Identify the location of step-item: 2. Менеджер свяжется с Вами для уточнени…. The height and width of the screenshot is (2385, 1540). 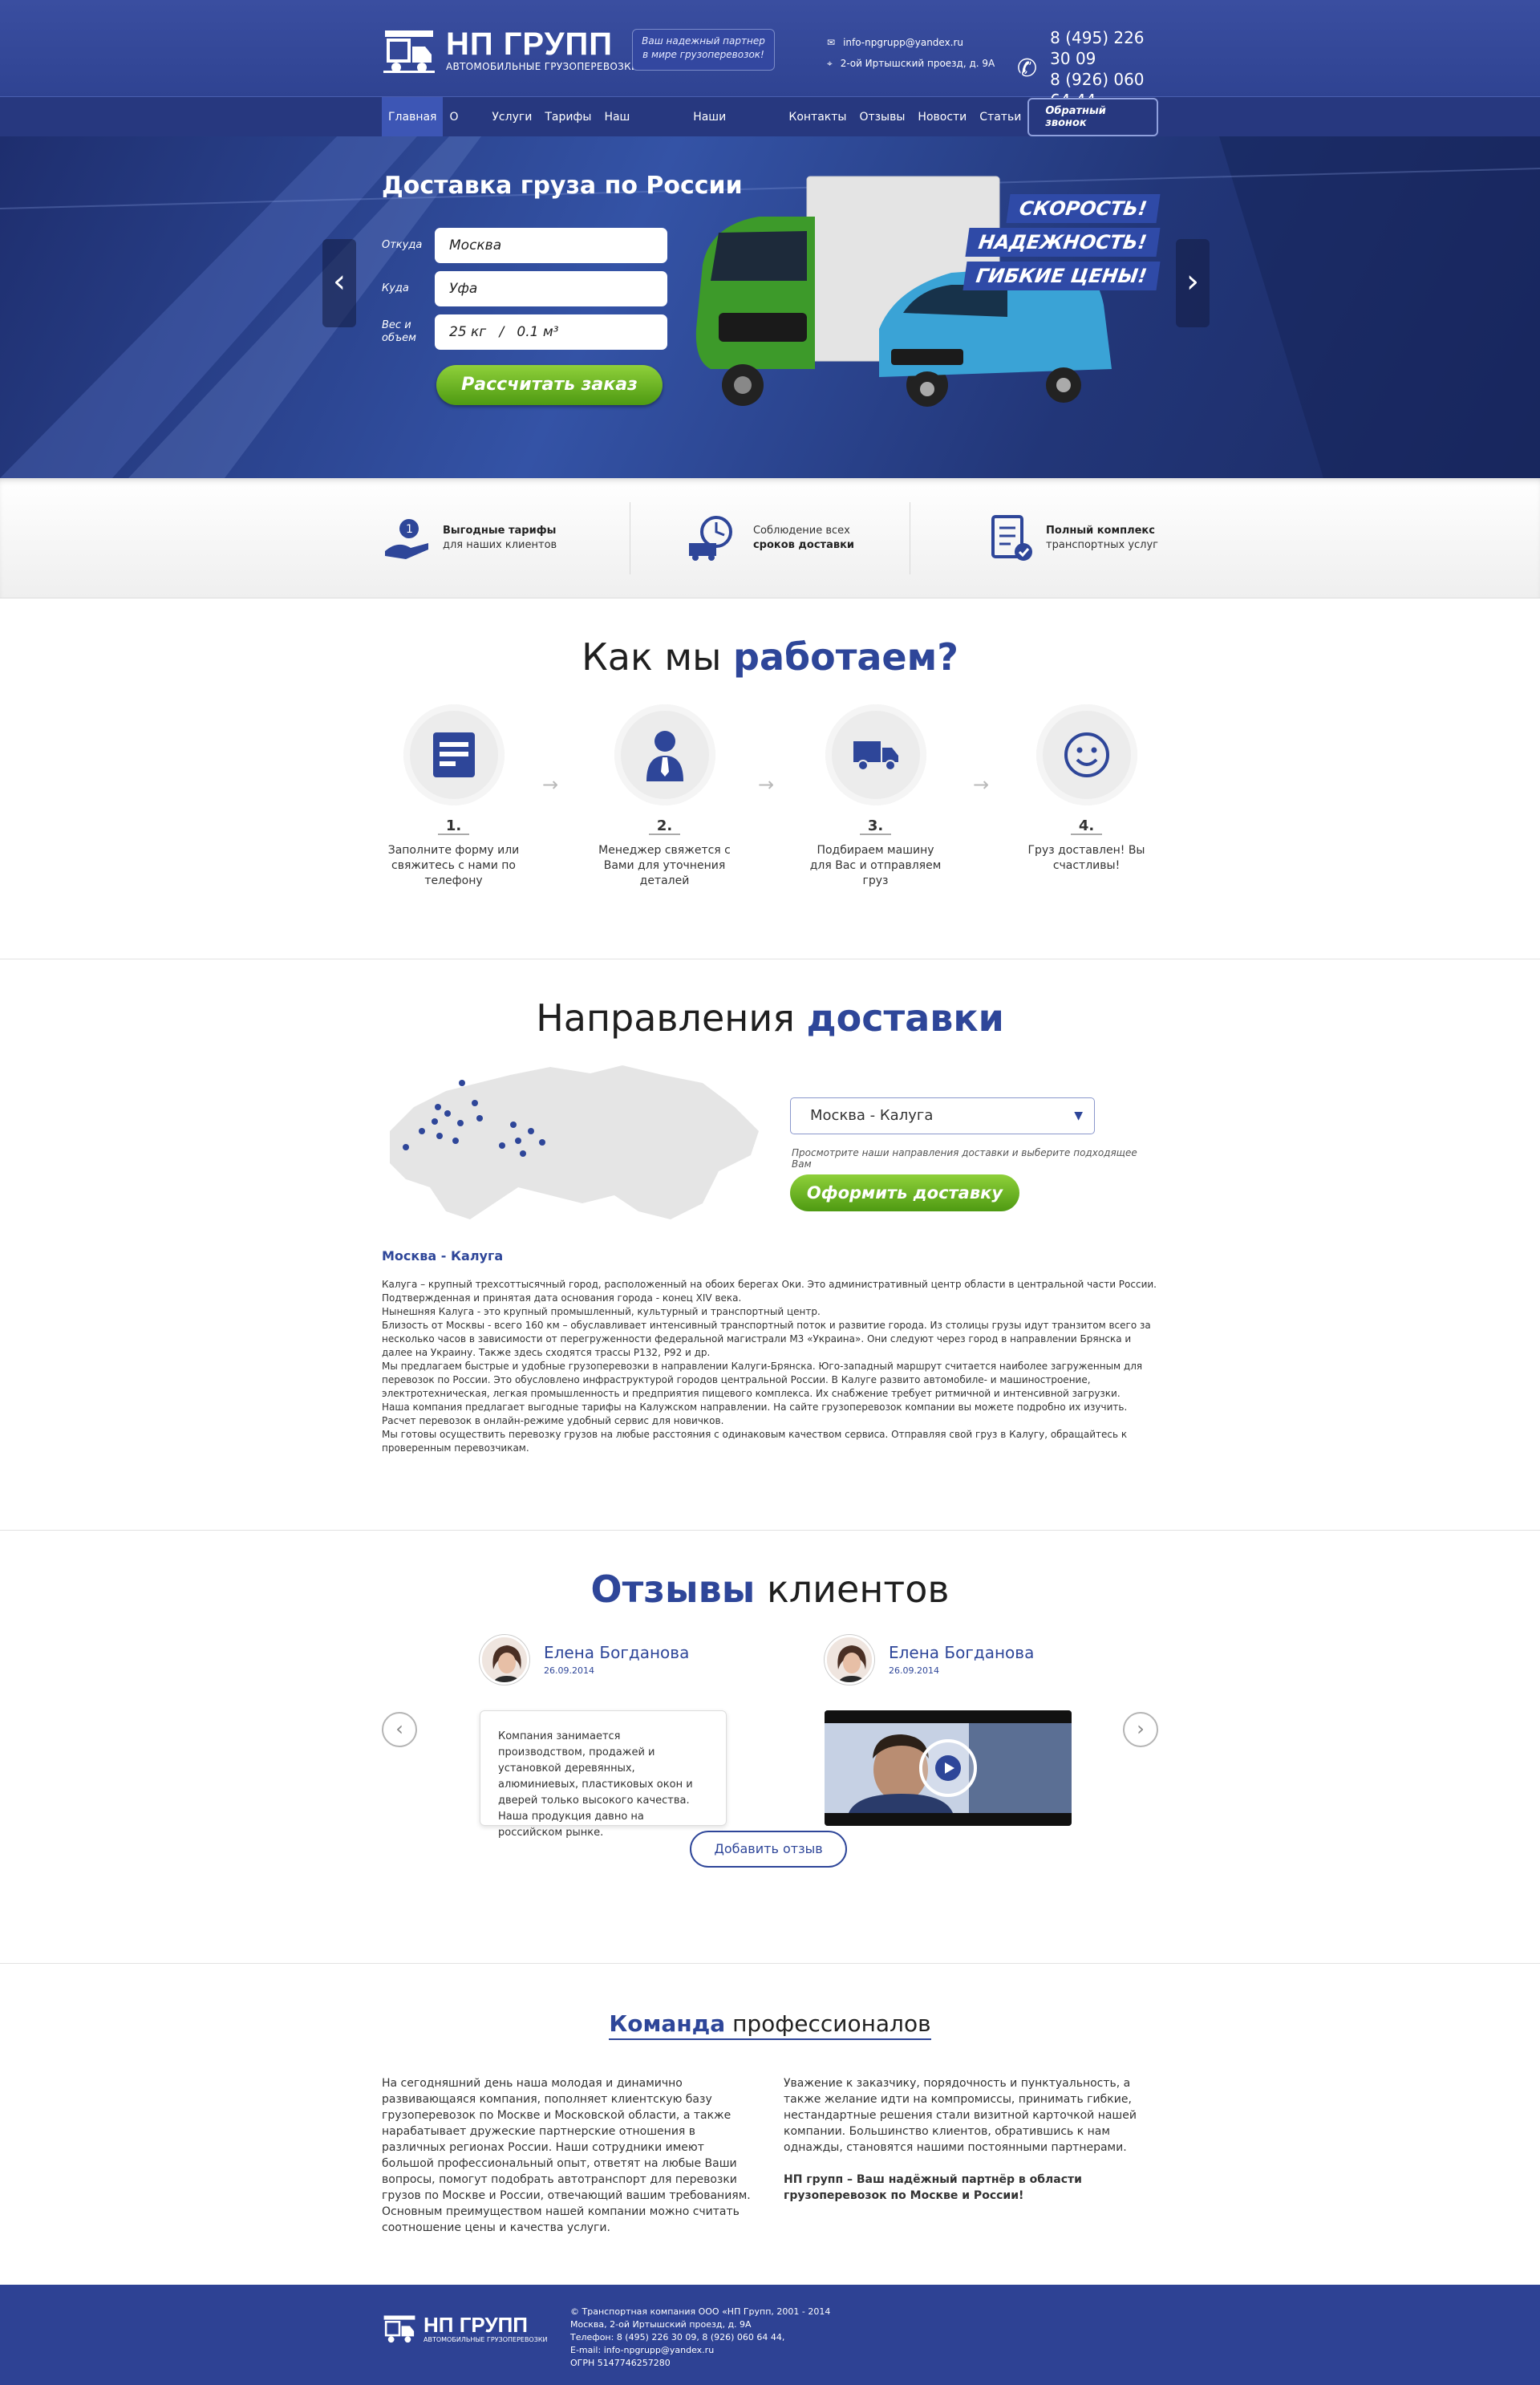
(664, 796).